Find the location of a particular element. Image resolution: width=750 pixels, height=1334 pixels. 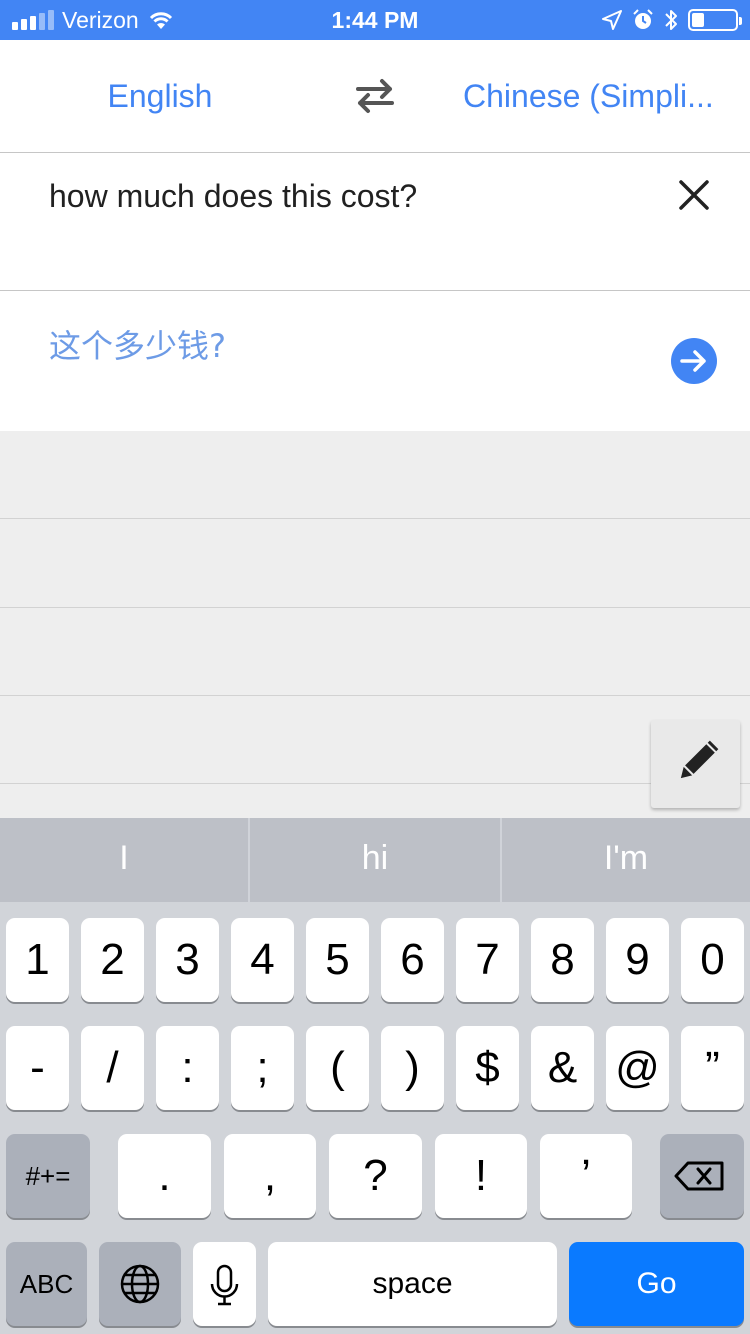

microphone-key is located at coordinates (224, 1284).